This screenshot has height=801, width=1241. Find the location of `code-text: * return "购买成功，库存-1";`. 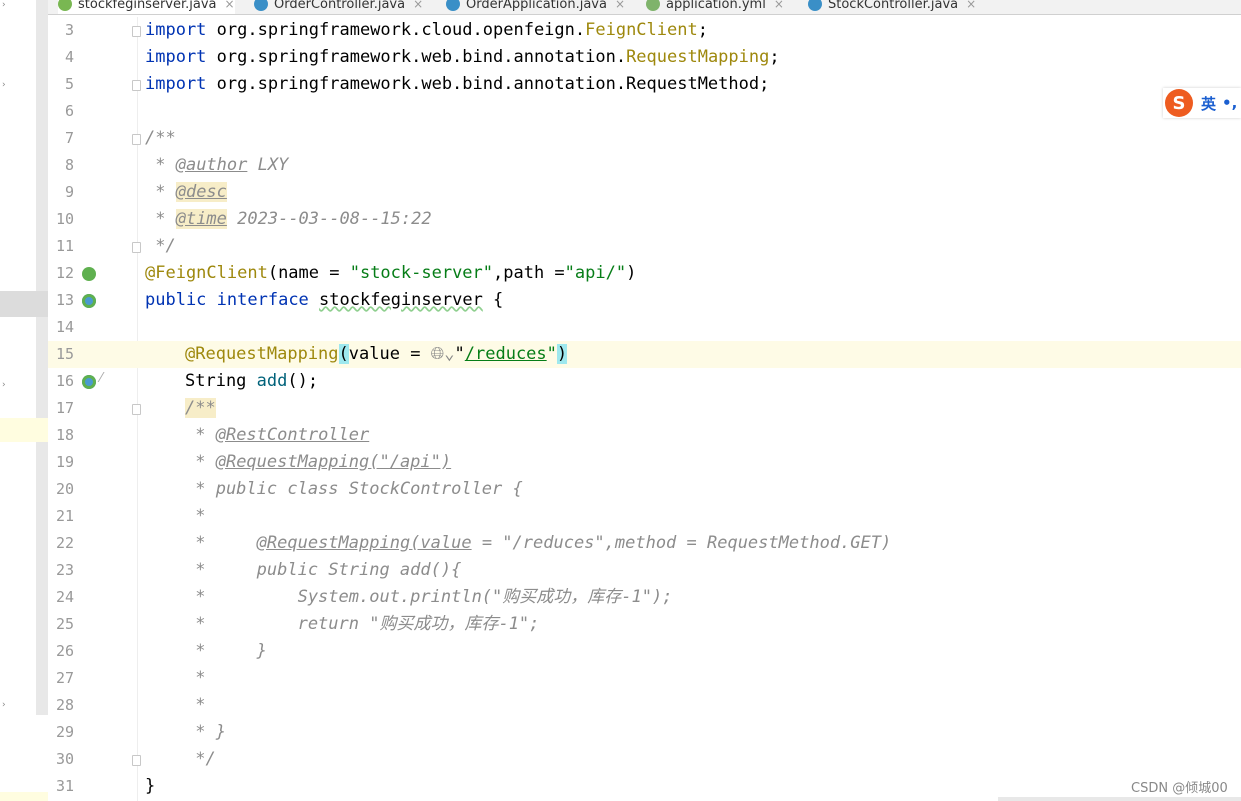

code-text: * return "购买成功，库存-1"; is located at coordinates (362, 624).